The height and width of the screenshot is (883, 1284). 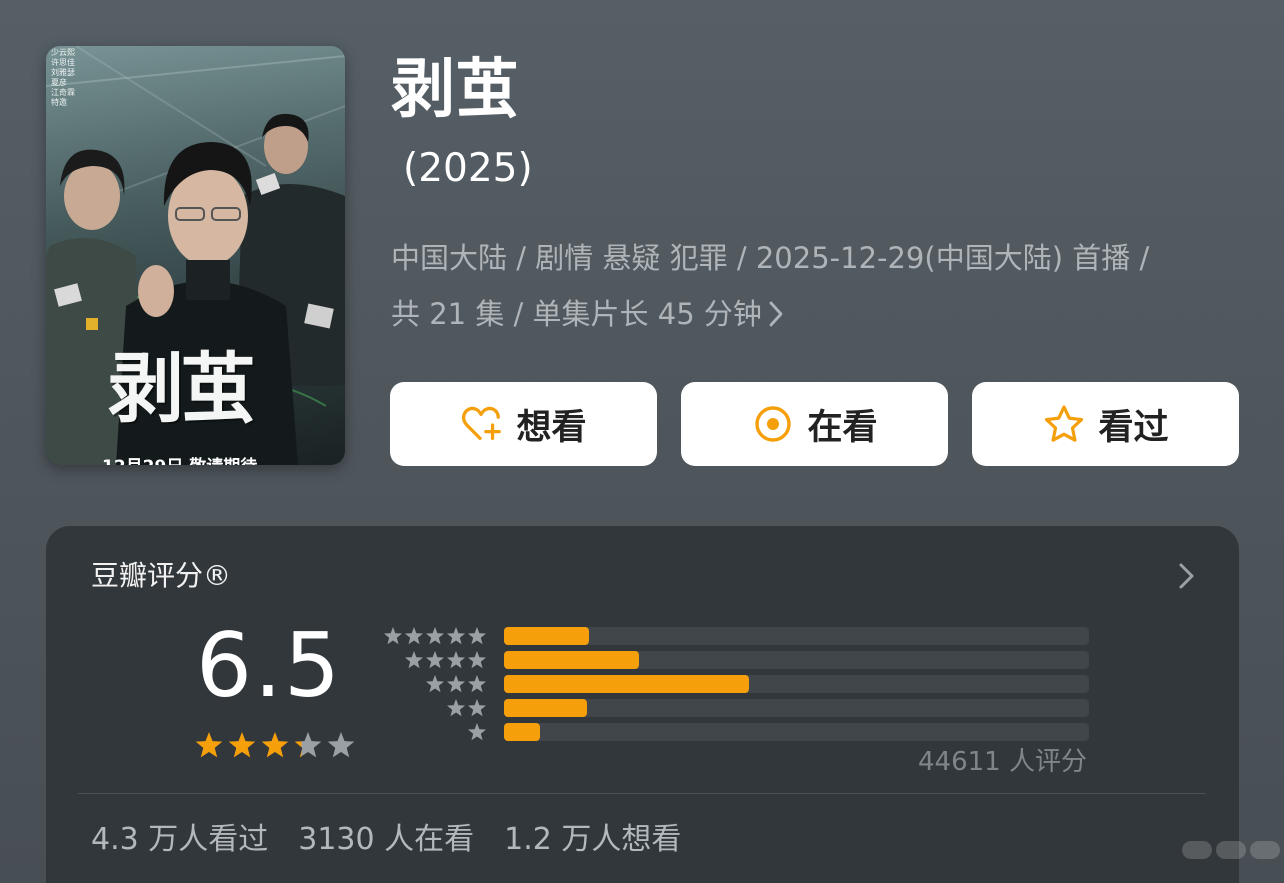 What do you see at coordinates (770, 258) in the screenshot?
I see `meta-line-1: 中国大陆 / 剧情 悬疑 犯罪 / 2025-12-29(中国大陆) 首播 /` at bounding box center [770, 258].